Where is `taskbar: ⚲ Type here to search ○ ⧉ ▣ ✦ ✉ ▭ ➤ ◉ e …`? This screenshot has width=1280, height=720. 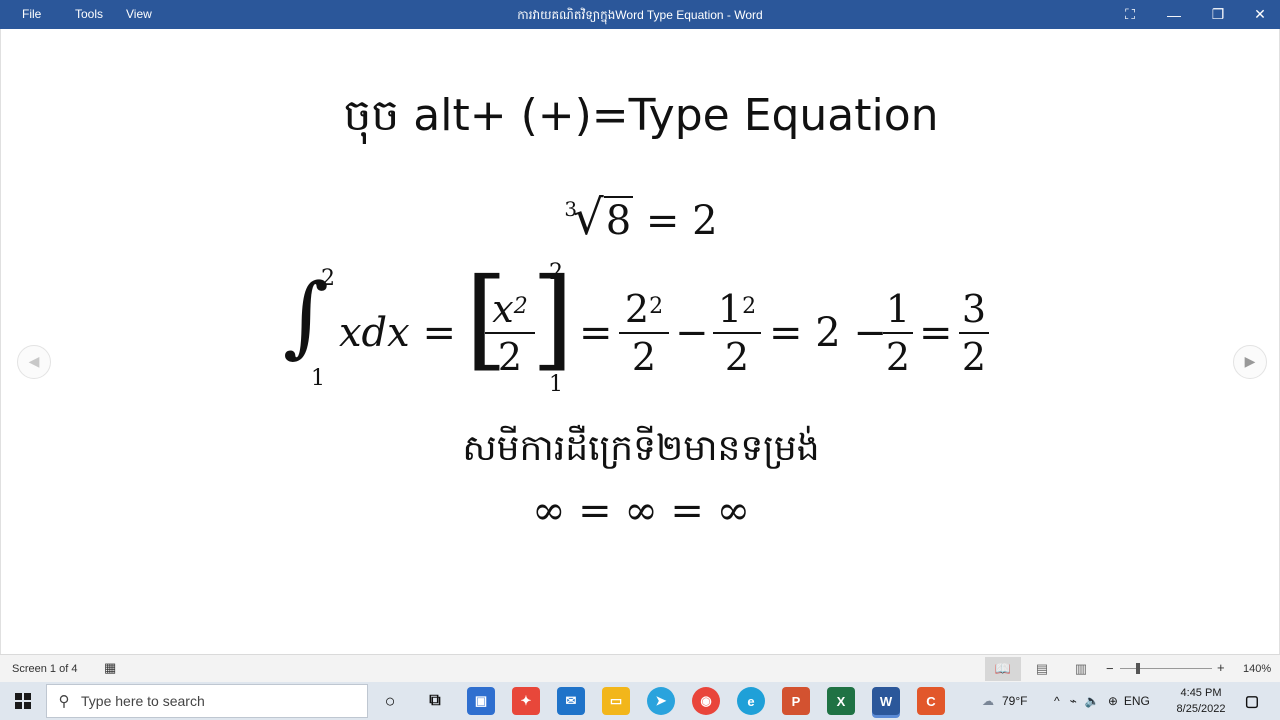
taskbar: ⚲ Type here to search ○ ⧉ ▣ ✦ ✉ ▭ ➤ ◉ e … is located at coordinates (640, 701).